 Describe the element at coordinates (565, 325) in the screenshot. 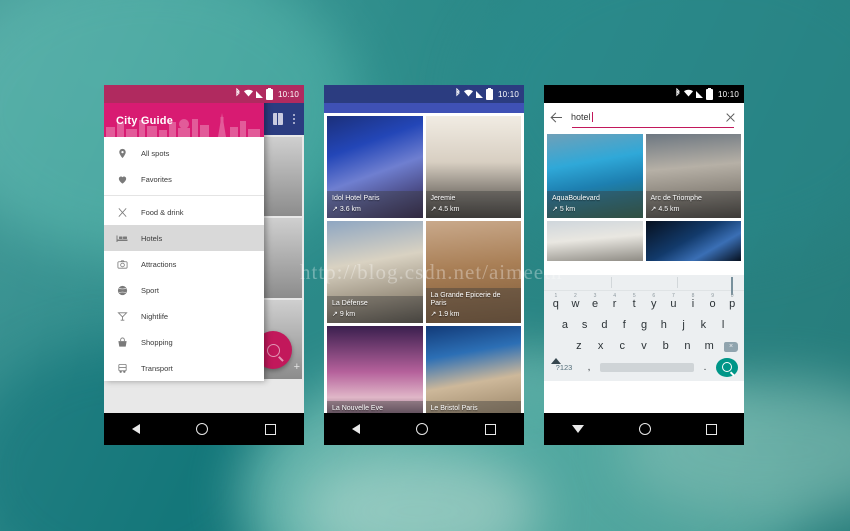

I see `key-a: a` at that location.